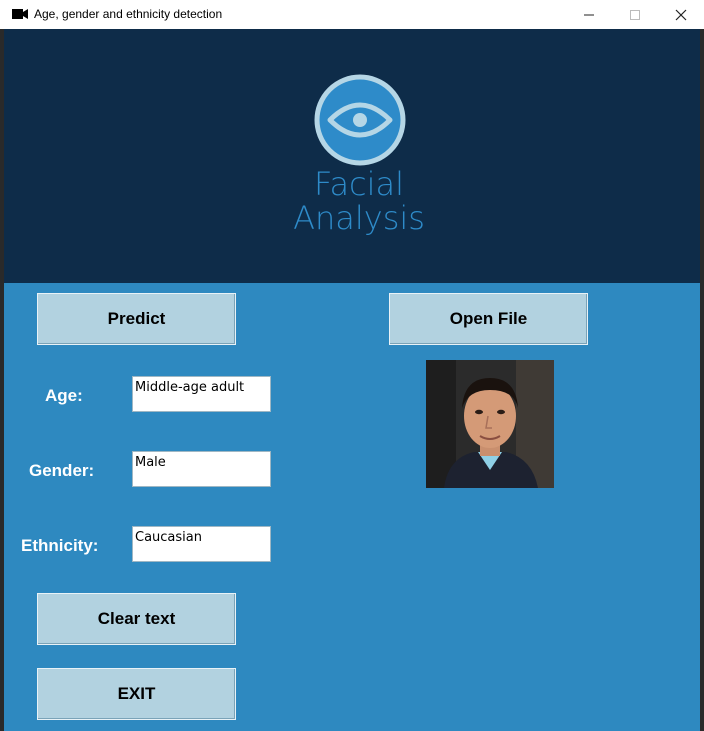  What do you see at coordinates (128, 14) in the screenshot?
I see `window-title: Age, gender and ethnicity detection` at bounding box center [128, 14].